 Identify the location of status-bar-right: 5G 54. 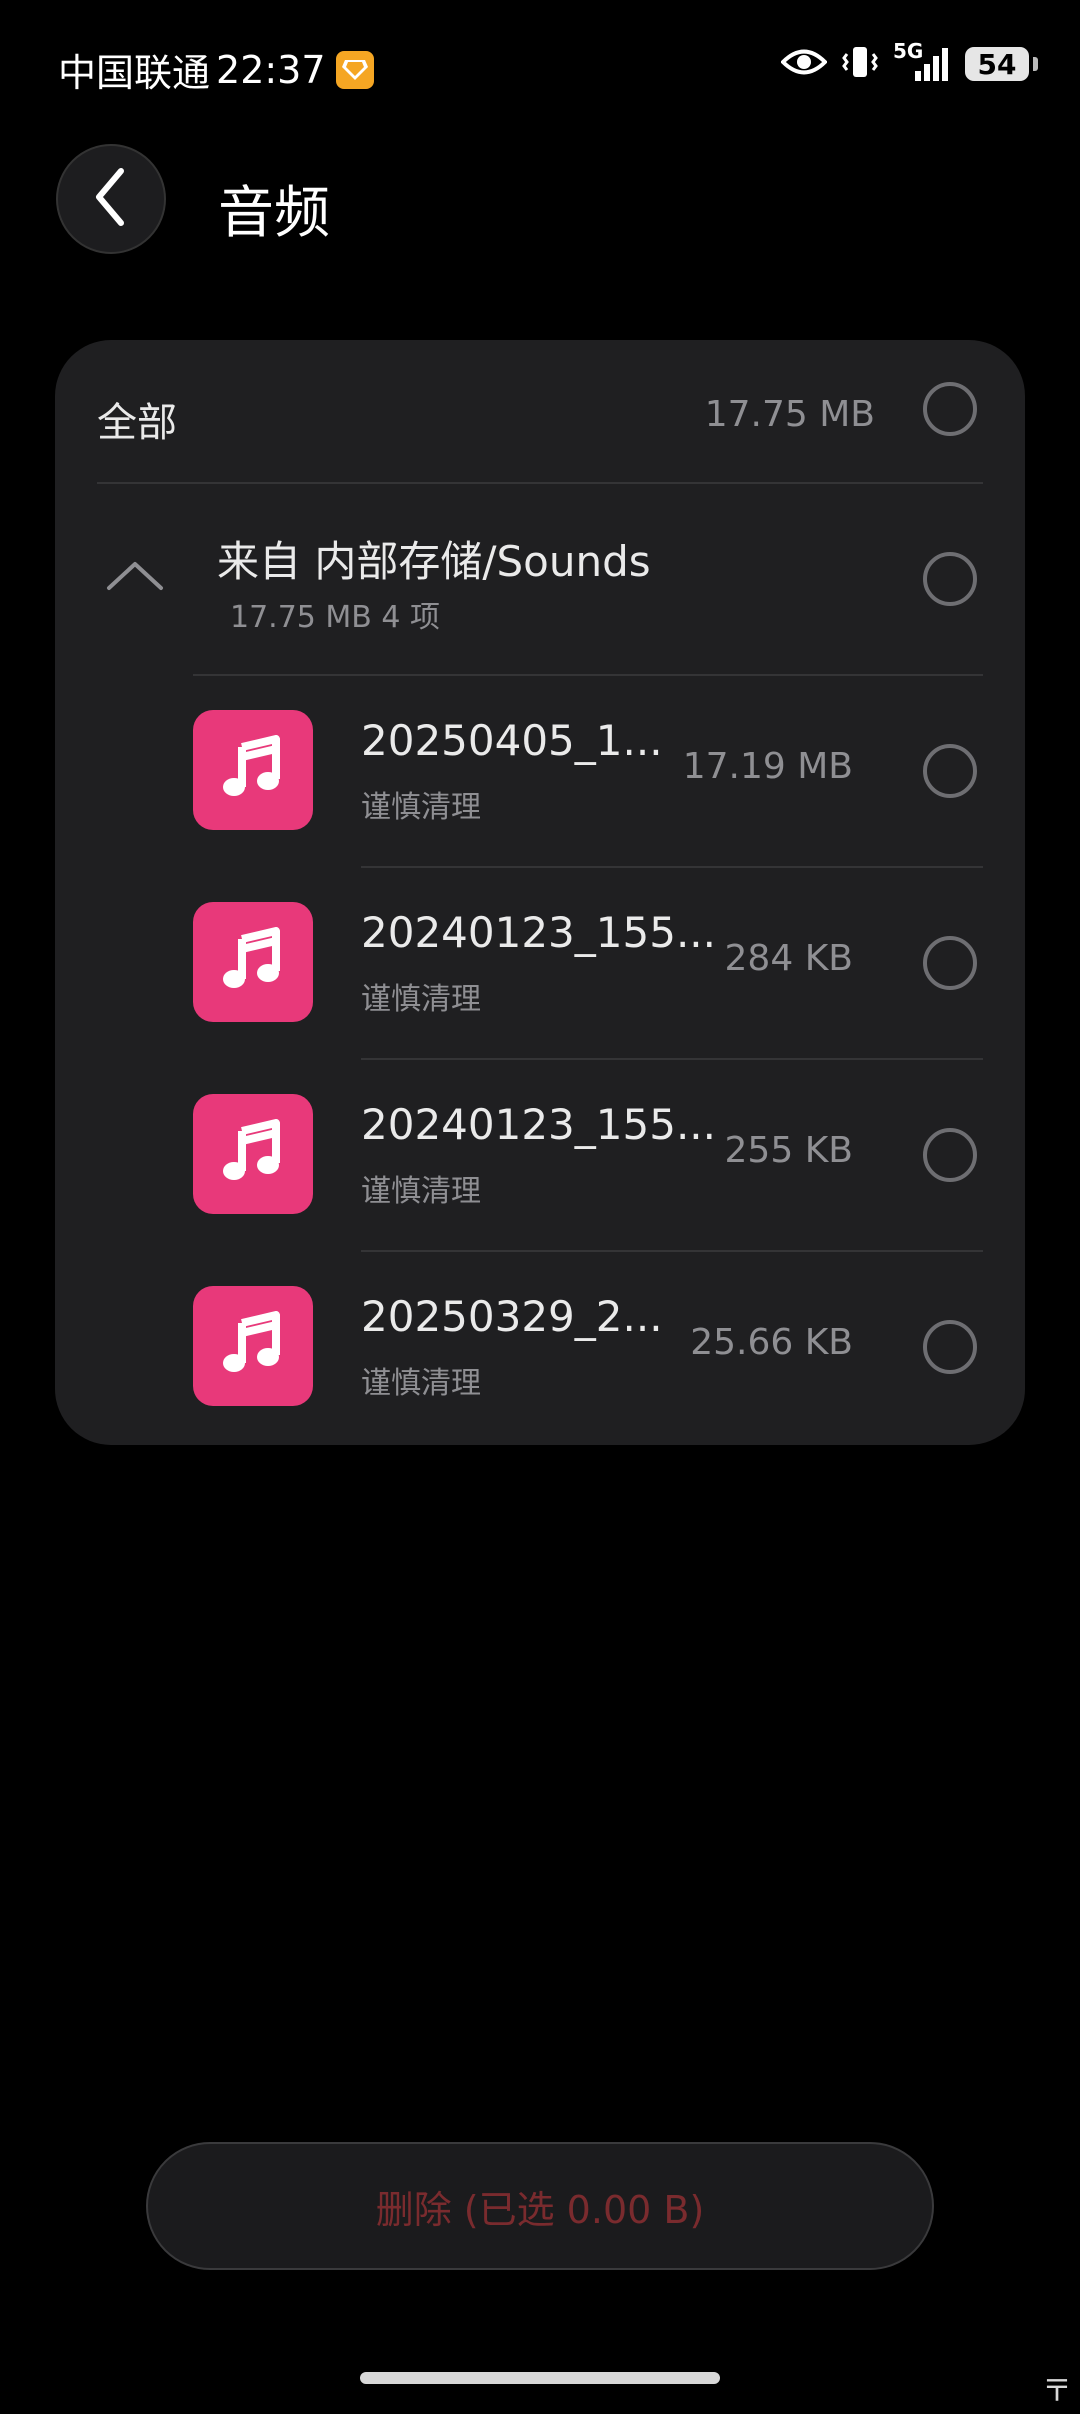
(909, 61).